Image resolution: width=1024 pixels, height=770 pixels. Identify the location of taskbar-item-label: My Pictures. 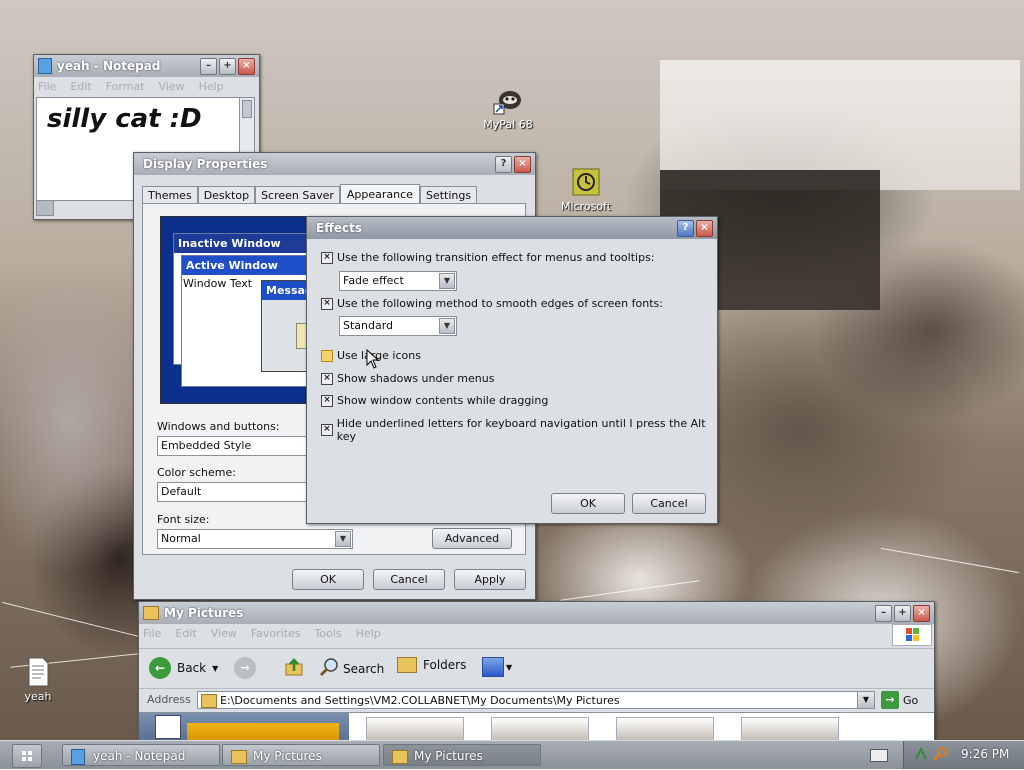
(287, 756).